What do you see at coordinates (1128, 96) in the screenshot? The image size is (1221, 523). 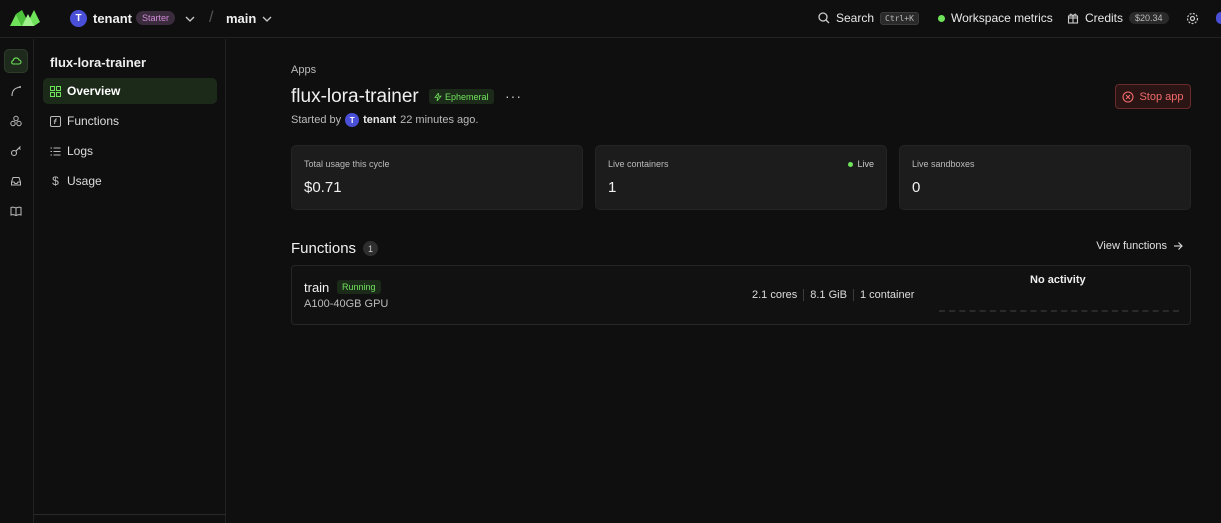 I see `stop-circle-icon` at bounding box center [1128, 96].